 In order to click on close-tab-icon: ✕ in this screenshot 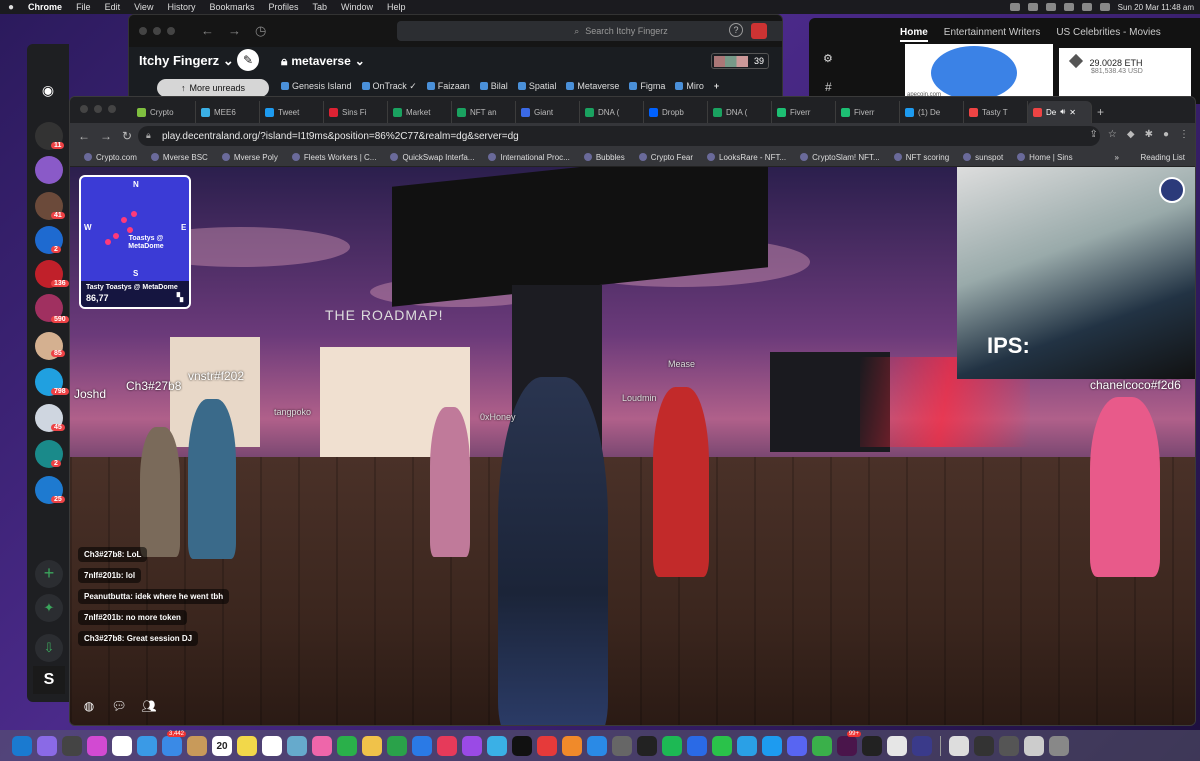, I will do `click(1072, 112)`.